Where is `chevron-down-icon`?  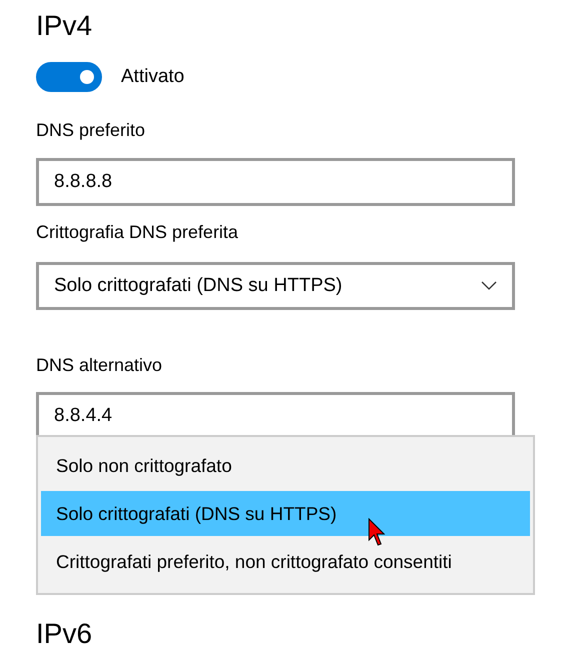 chevron-down-icon is located at coordinates (489, 286).